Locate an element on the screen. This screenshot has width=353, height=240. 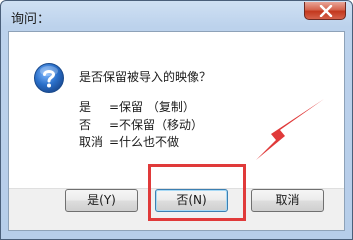
option-no: 否 =不保留（移动） is located at coordinates (141, 124).